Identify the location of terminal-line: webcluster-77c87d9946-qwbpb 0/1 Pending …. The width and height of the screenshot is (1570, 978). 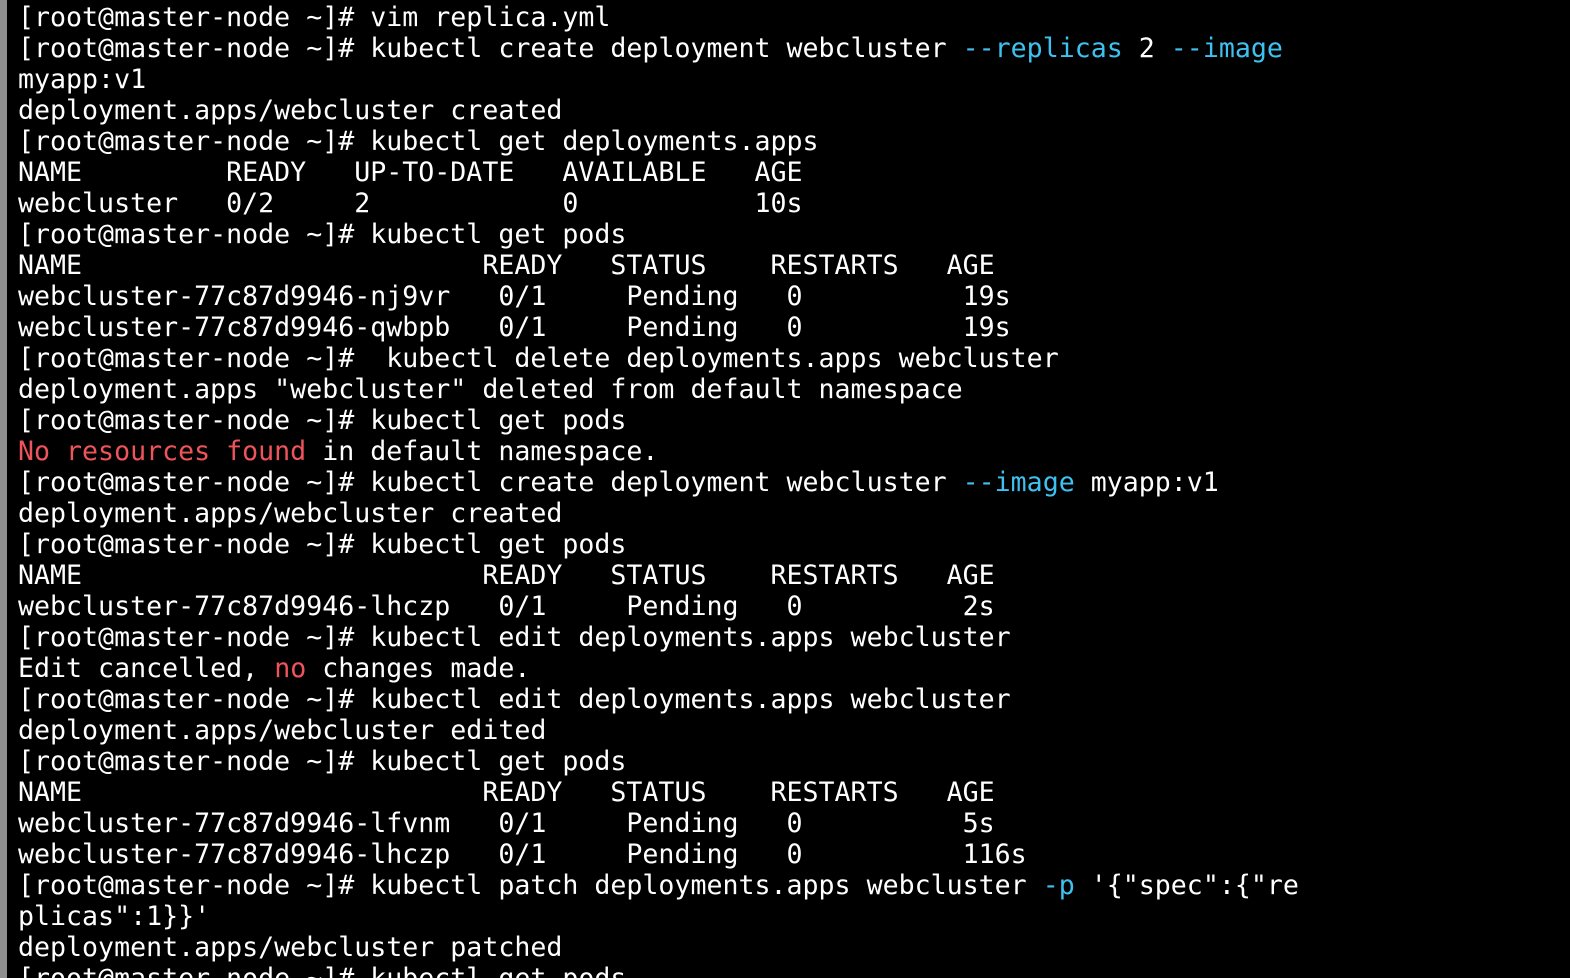
(658, 327).